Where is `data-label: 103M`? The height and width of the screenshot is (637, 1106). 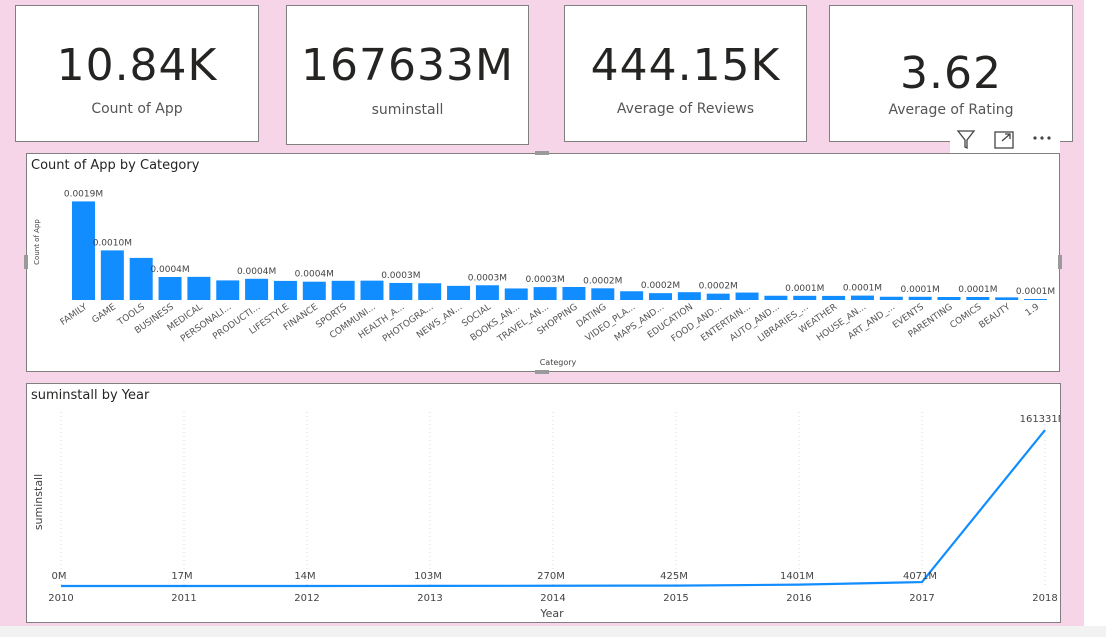
data-label: 103M is located at coordinates (428, 576).